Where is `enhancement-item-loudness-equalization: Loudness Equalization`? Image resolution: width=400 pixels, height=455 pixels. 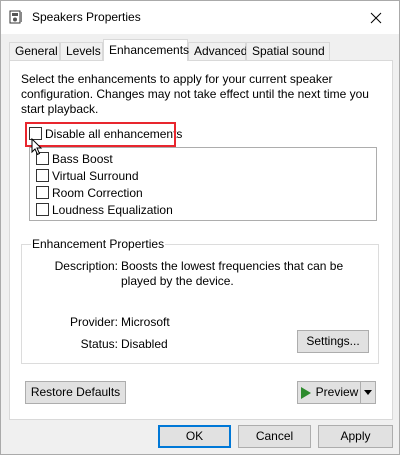 enhancement-item-loudness-equalization: Loudness Equalization is located at coordinates (104, 210).